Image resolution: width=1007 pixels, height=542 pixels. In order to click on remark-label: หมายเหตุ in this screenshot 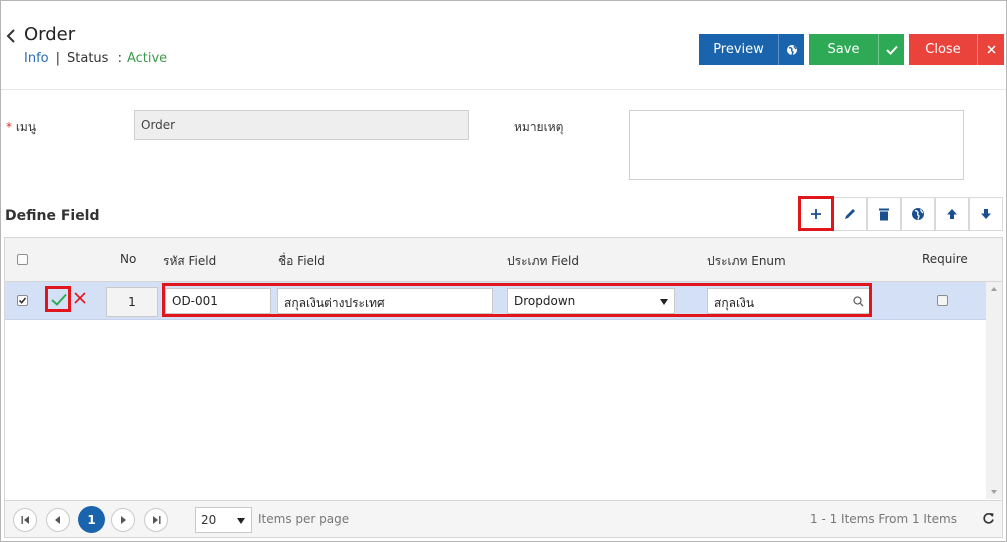, I will do `click(539, 127)`.